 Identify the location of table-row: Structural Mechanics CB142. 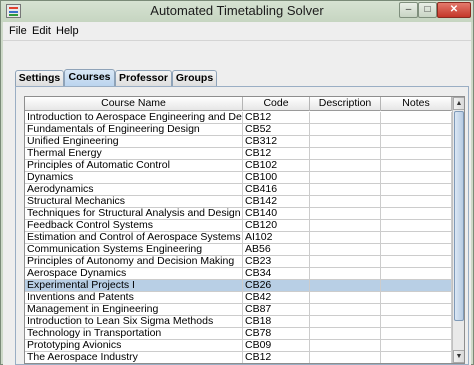
(238, 202).